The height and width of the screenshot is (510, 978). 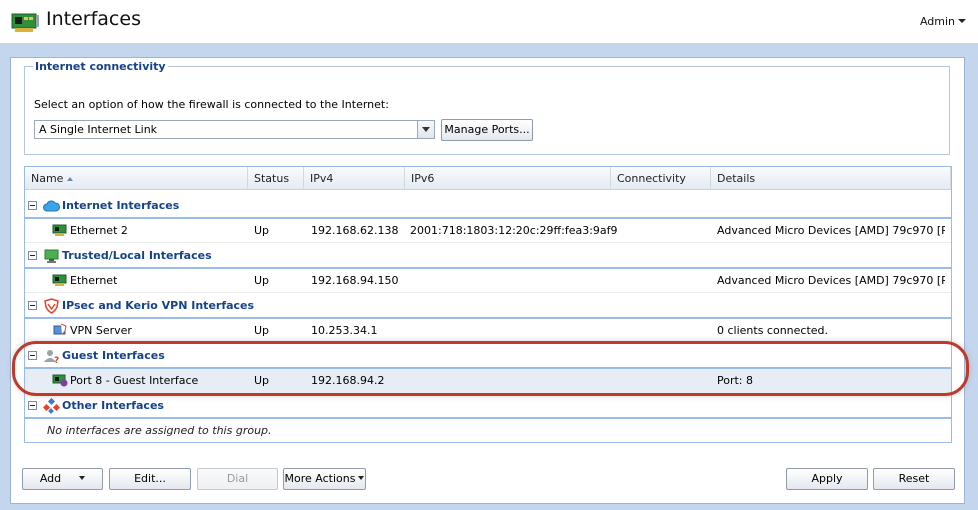 I want to click on column-header-name: Name, so click(x=136, y=178).